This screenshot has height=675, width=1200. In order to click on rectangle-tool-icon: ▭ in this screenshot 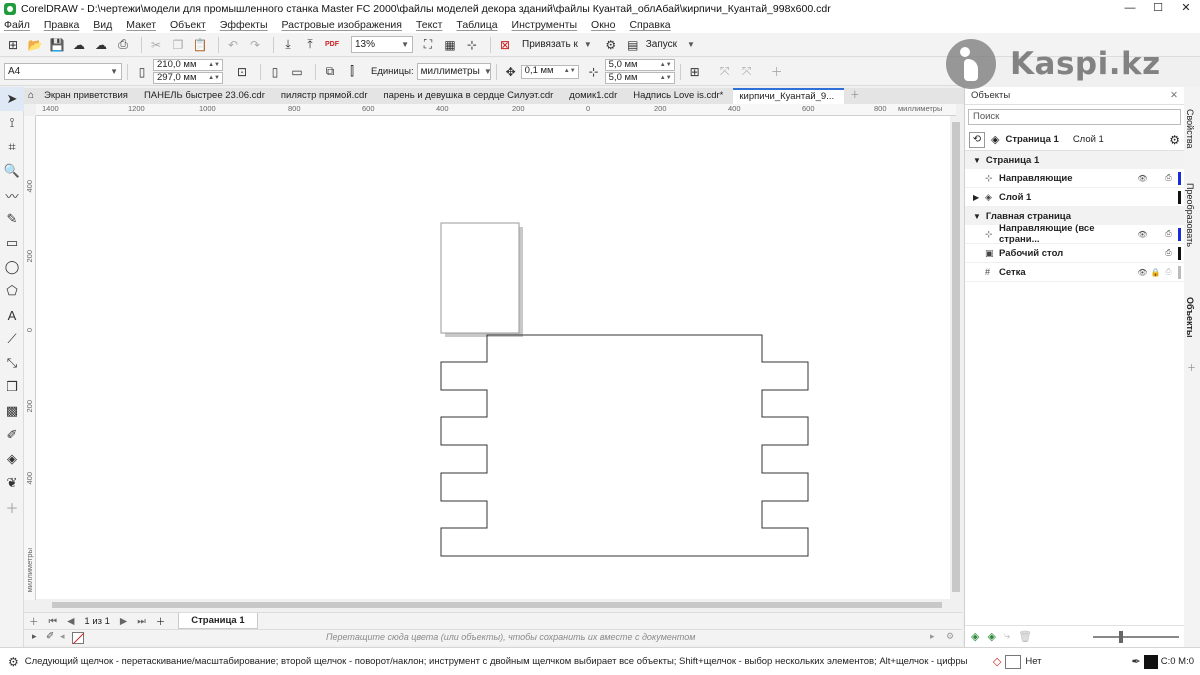, I will do `click(12, 243)`.